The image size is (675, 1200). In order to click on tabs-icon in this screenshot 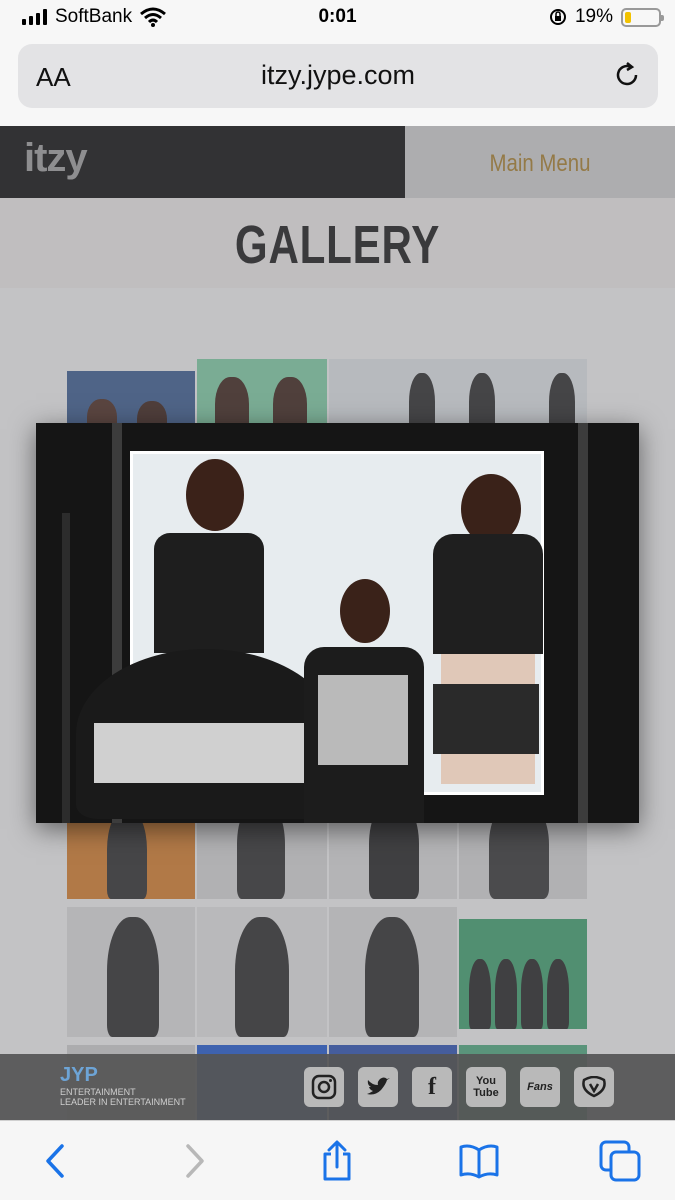, I will do `click(620, 1161)`.